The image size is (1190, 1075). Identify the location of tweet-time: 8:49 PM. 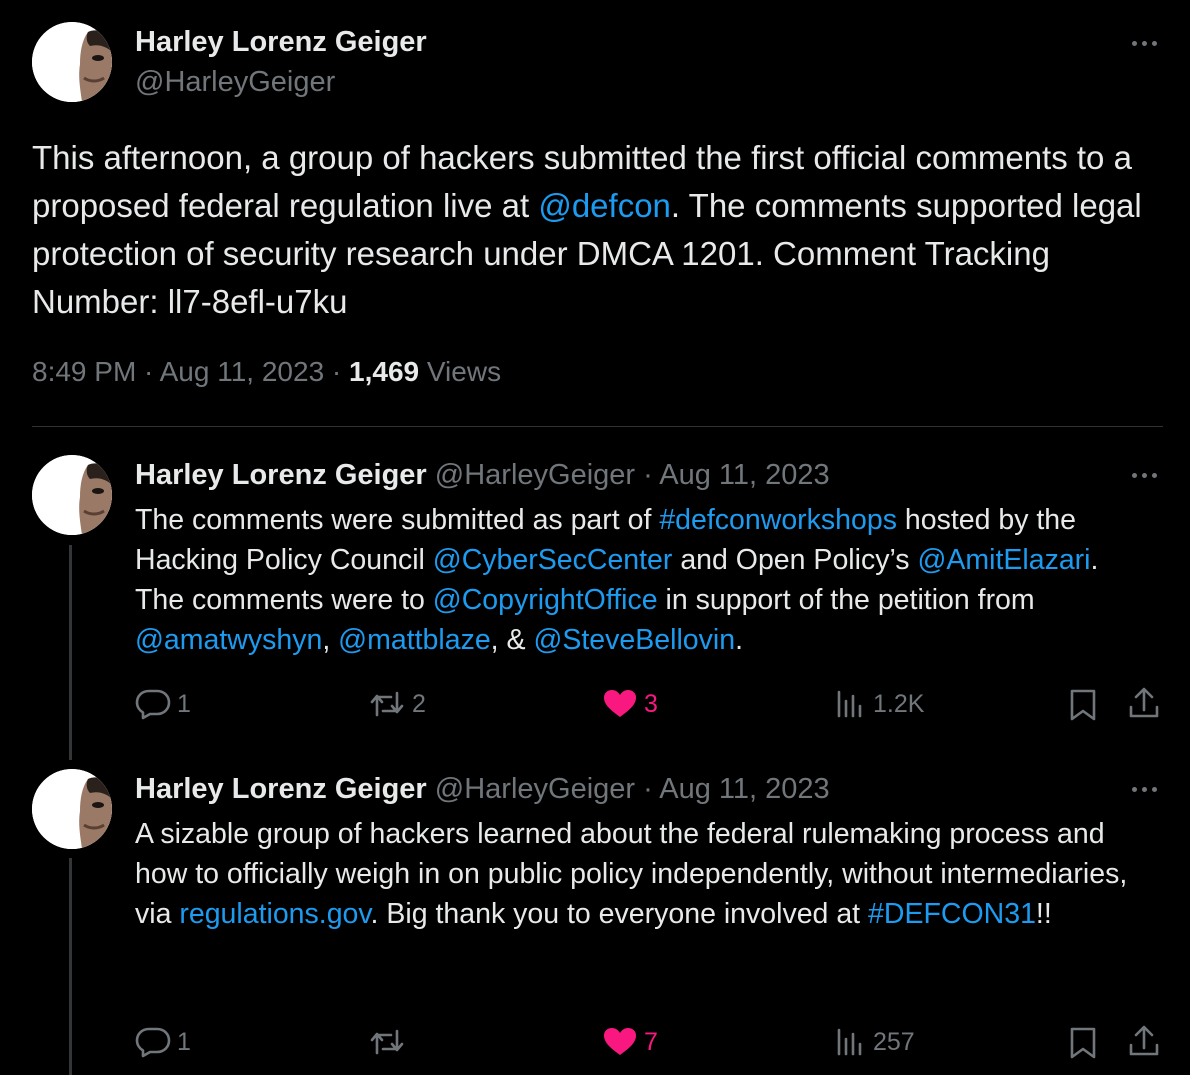
(84, 371).